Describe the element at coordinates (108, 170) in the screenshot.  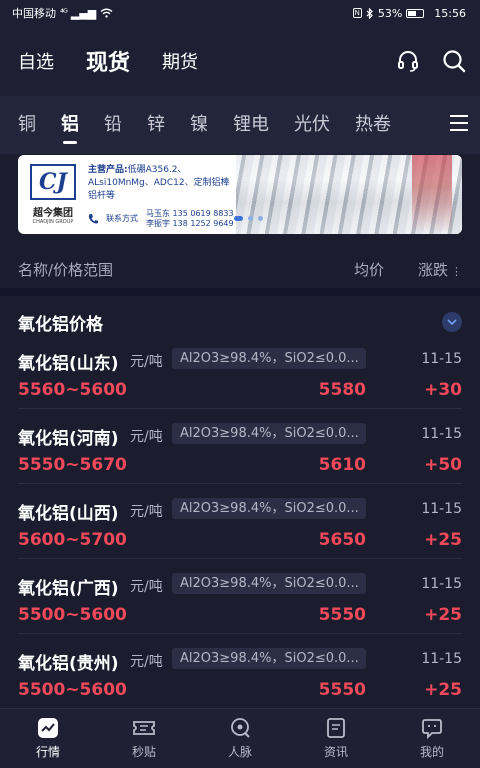
I see `banner-main-label: 主营产品:` at that location.